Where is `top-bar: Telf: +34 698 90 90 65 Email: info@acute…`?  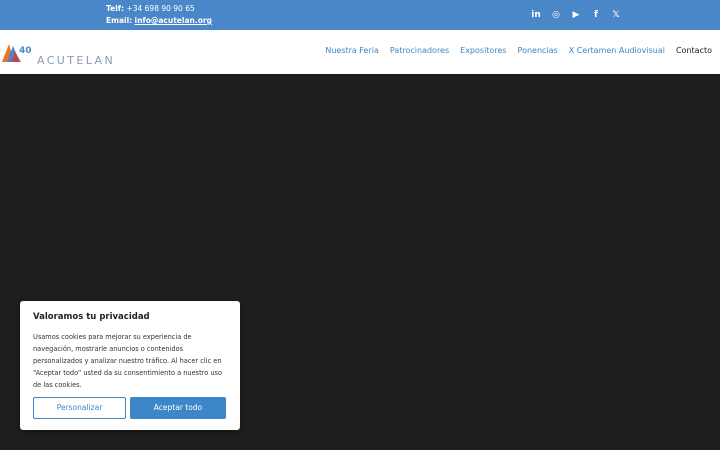
top-bar: Telf: +34 698 90 90 65 Email: info@acute… is located at coordinates (360, 15).